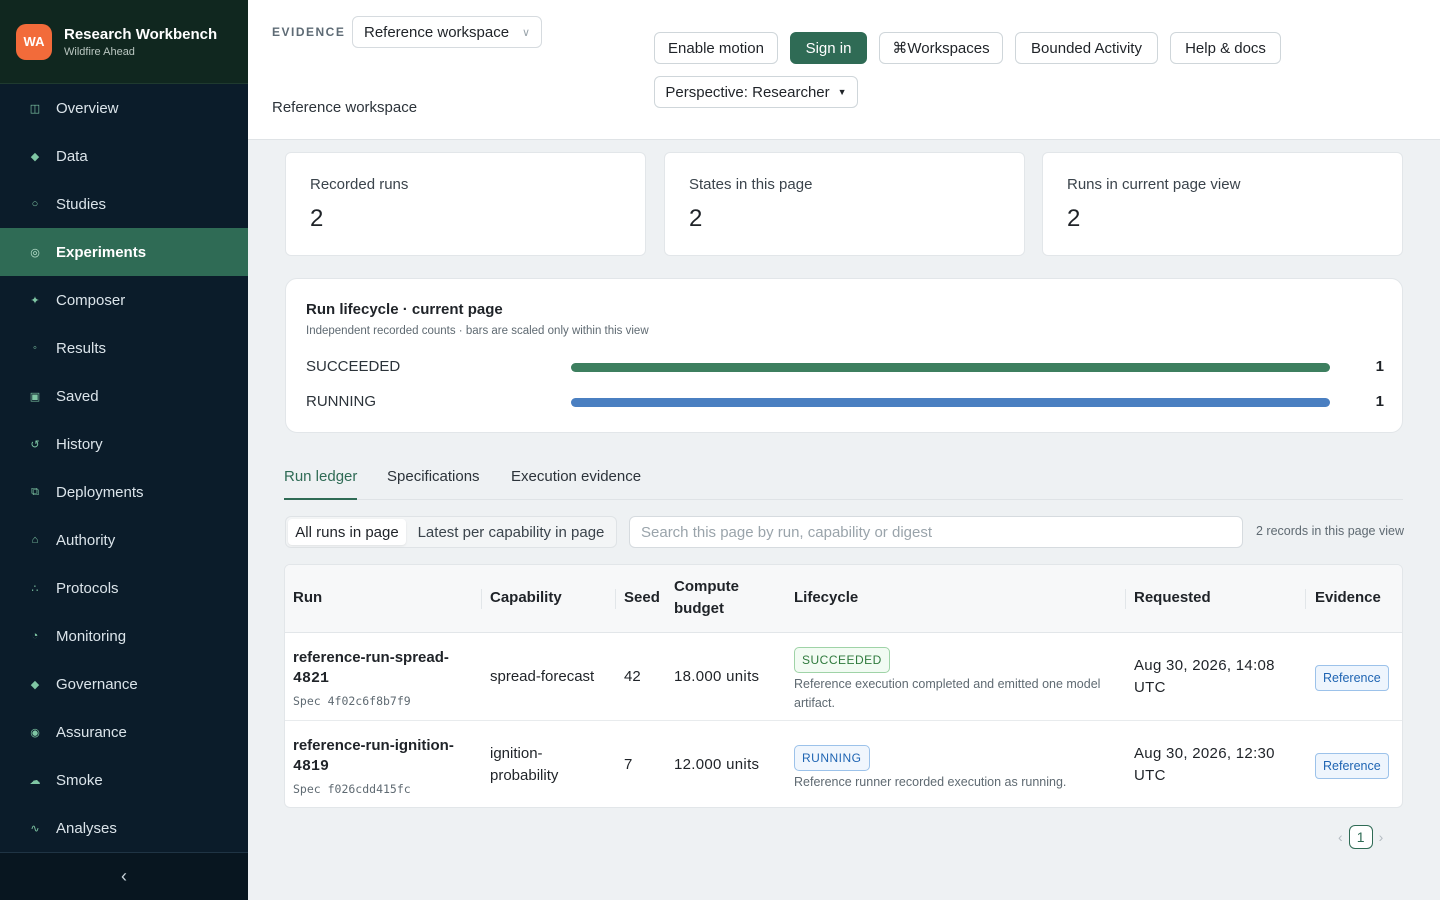 The width and height of the screenshot is (1440, 900). What do you see at coordinates (35, 300) in the screenshot?
I see `composer-icon: ✦` at bounding box center [35, 300].